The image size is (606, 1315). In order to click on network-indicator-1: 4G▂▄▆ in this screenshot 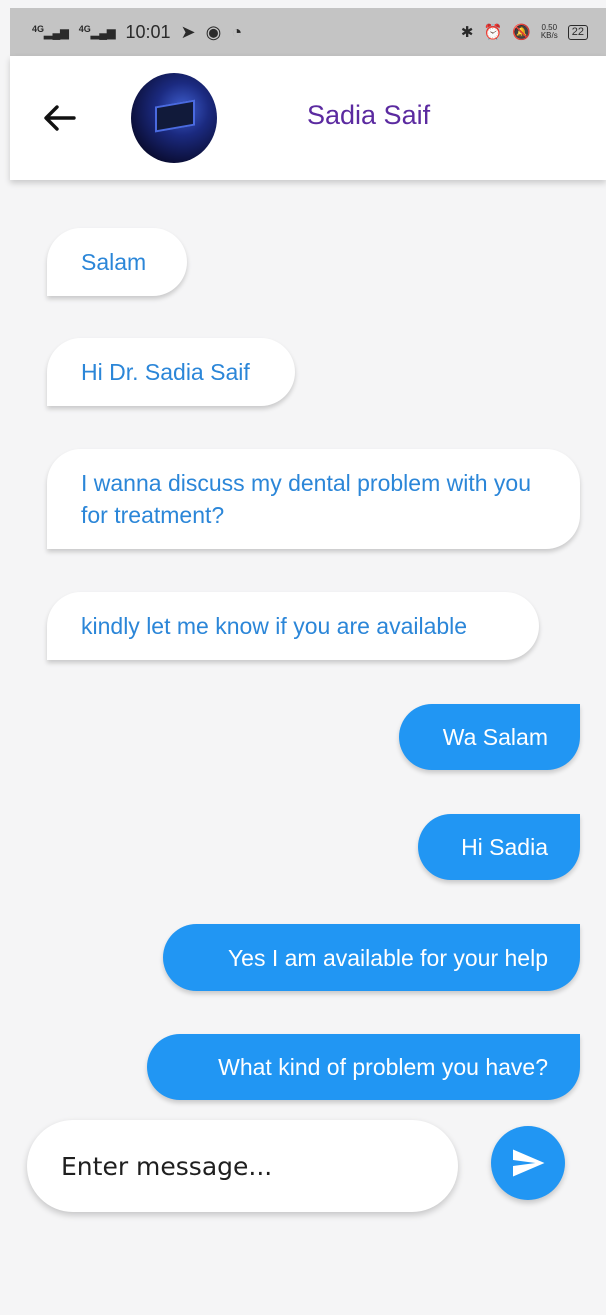, I will do `click(50, 32)`.